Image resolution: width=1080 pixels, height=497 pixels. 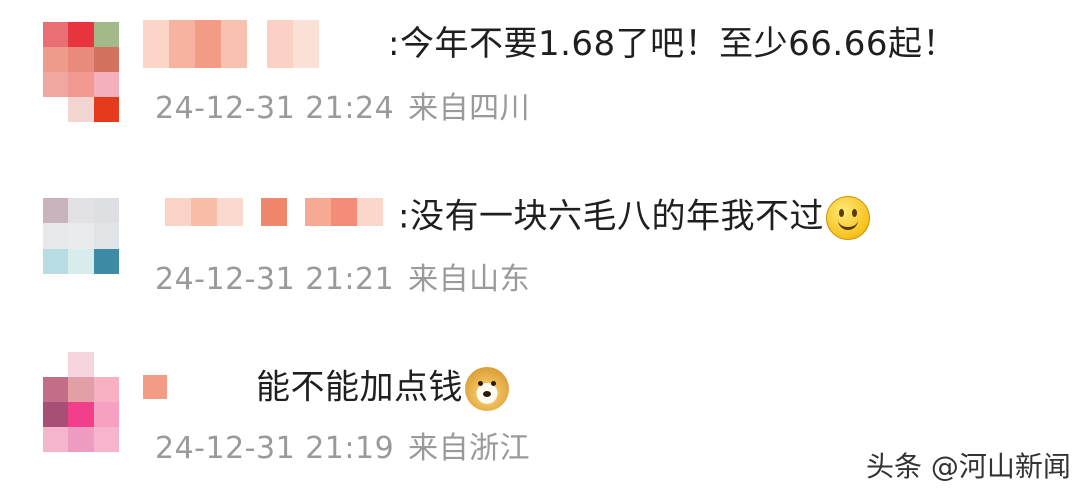 I want to click on comment-meta: 24-12-31 21:21 来自山东, so click(x=349, y=280).